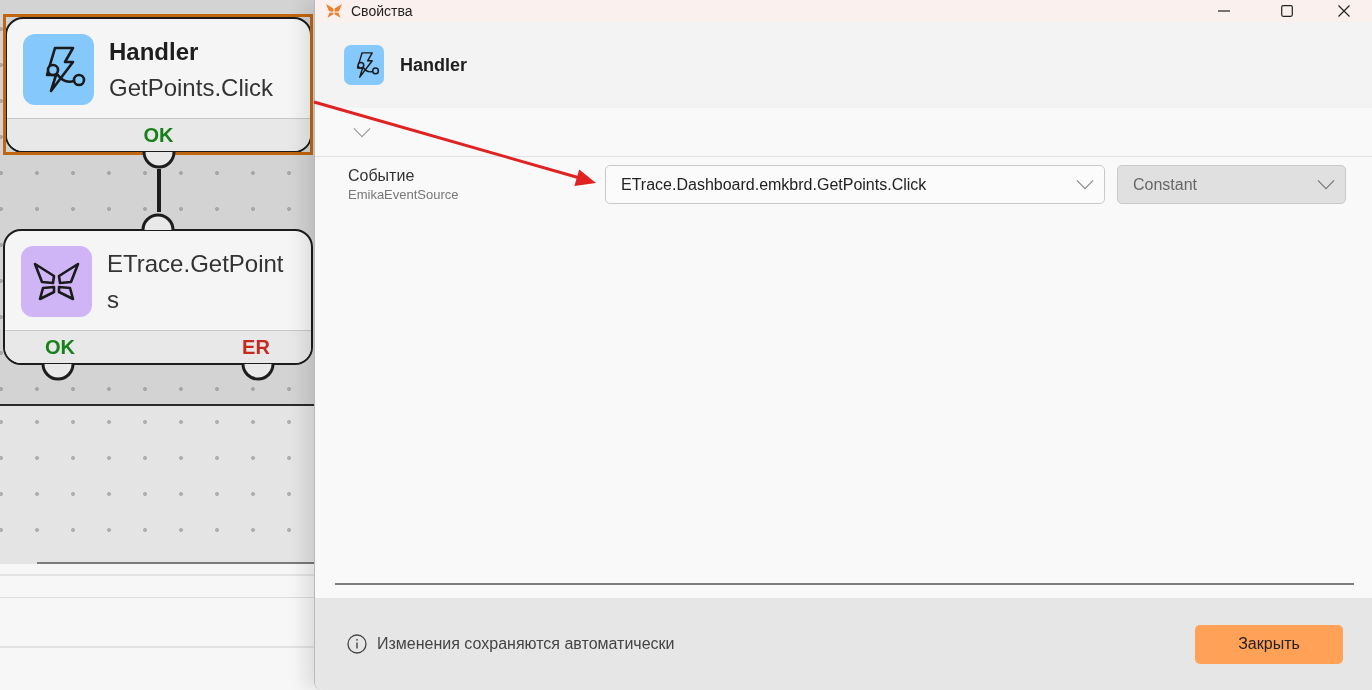 This screenshot has width=1372, height=690. What do you see at coordinates (855, 184) in the screenshot?
I see `value-dropdown: ETrace.Dashboard.emkbrd.GetPoints.Click` at bounding box center [855, 184].